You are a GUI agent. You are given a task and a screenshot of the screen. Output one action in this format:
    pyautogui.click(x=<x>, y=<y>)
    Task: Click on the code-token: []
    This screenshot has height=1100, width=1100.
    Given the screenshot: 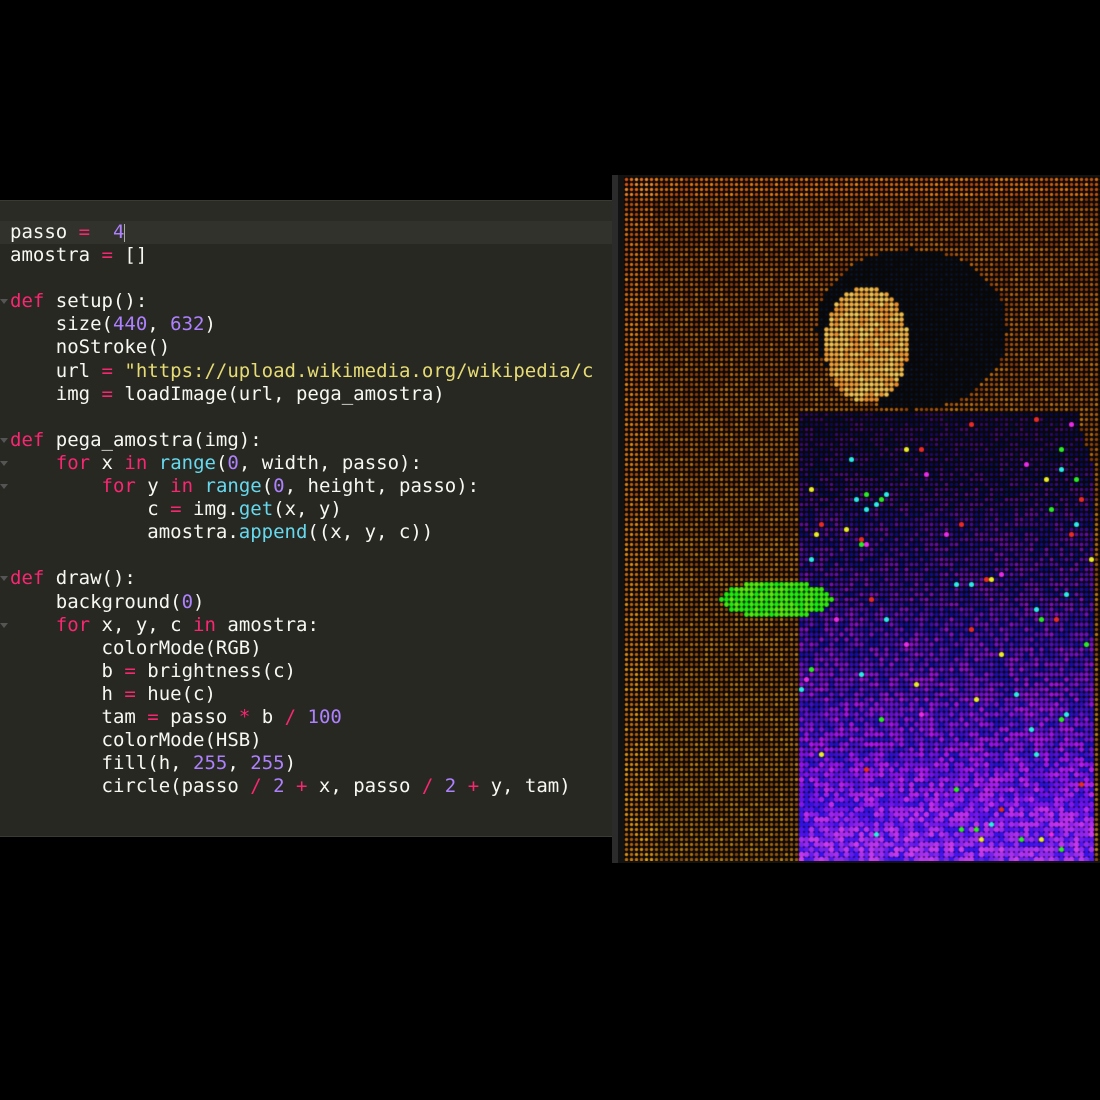 What is the action you would take?
    pyautogui.click(x=136, y=255)
    